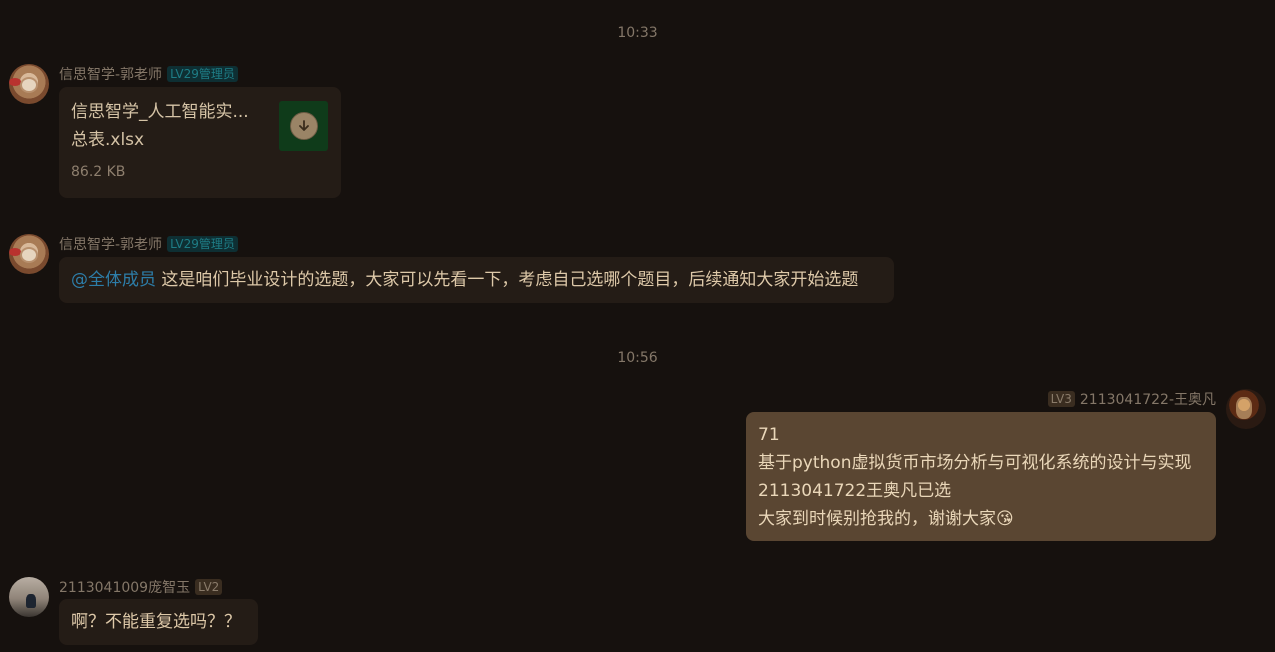  Describe the element at coordinates (877, 519) in the screenshot. I see `message-line: 大家到时候别抢我的，谢谢大家` at that location.